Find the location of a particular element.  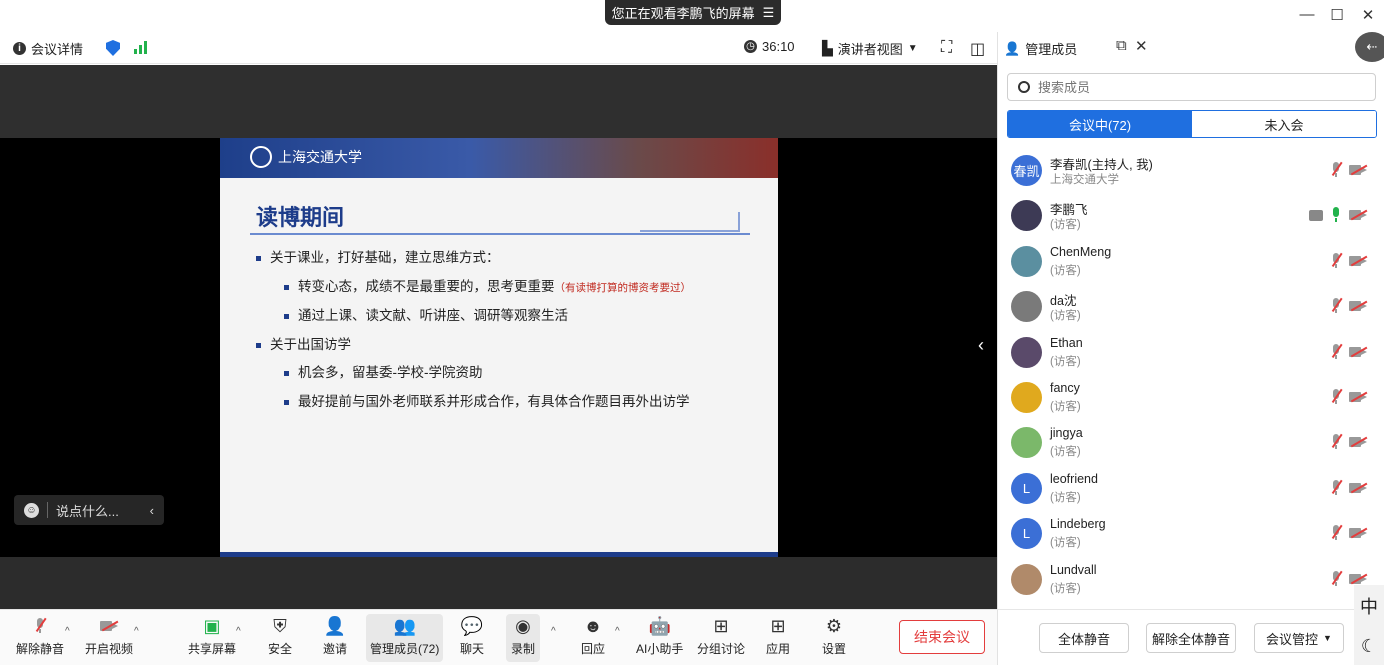

signal-icon is located at coordinates (140, 47).